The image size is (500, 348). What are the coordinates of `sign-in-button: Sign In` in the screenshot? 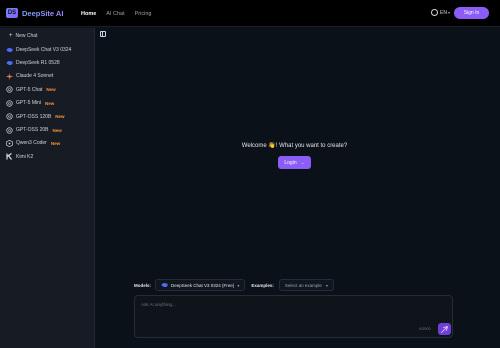 It's located at (471, 13).